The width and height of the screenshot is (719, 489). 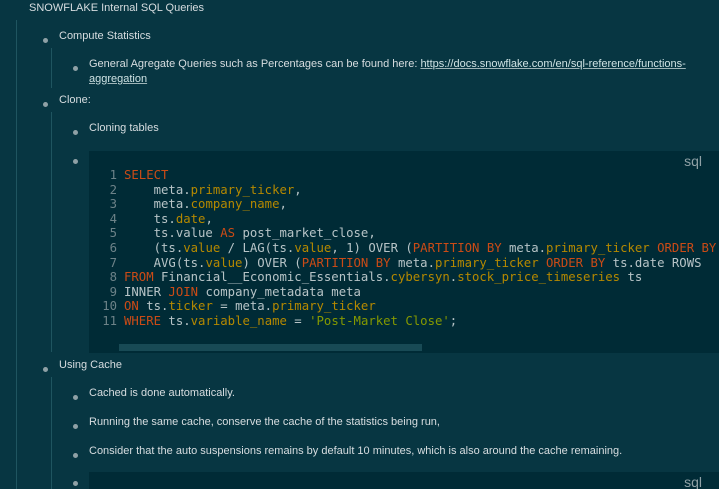 I want to click on code-line: 1 SELECT, so click(x=404, y=175).